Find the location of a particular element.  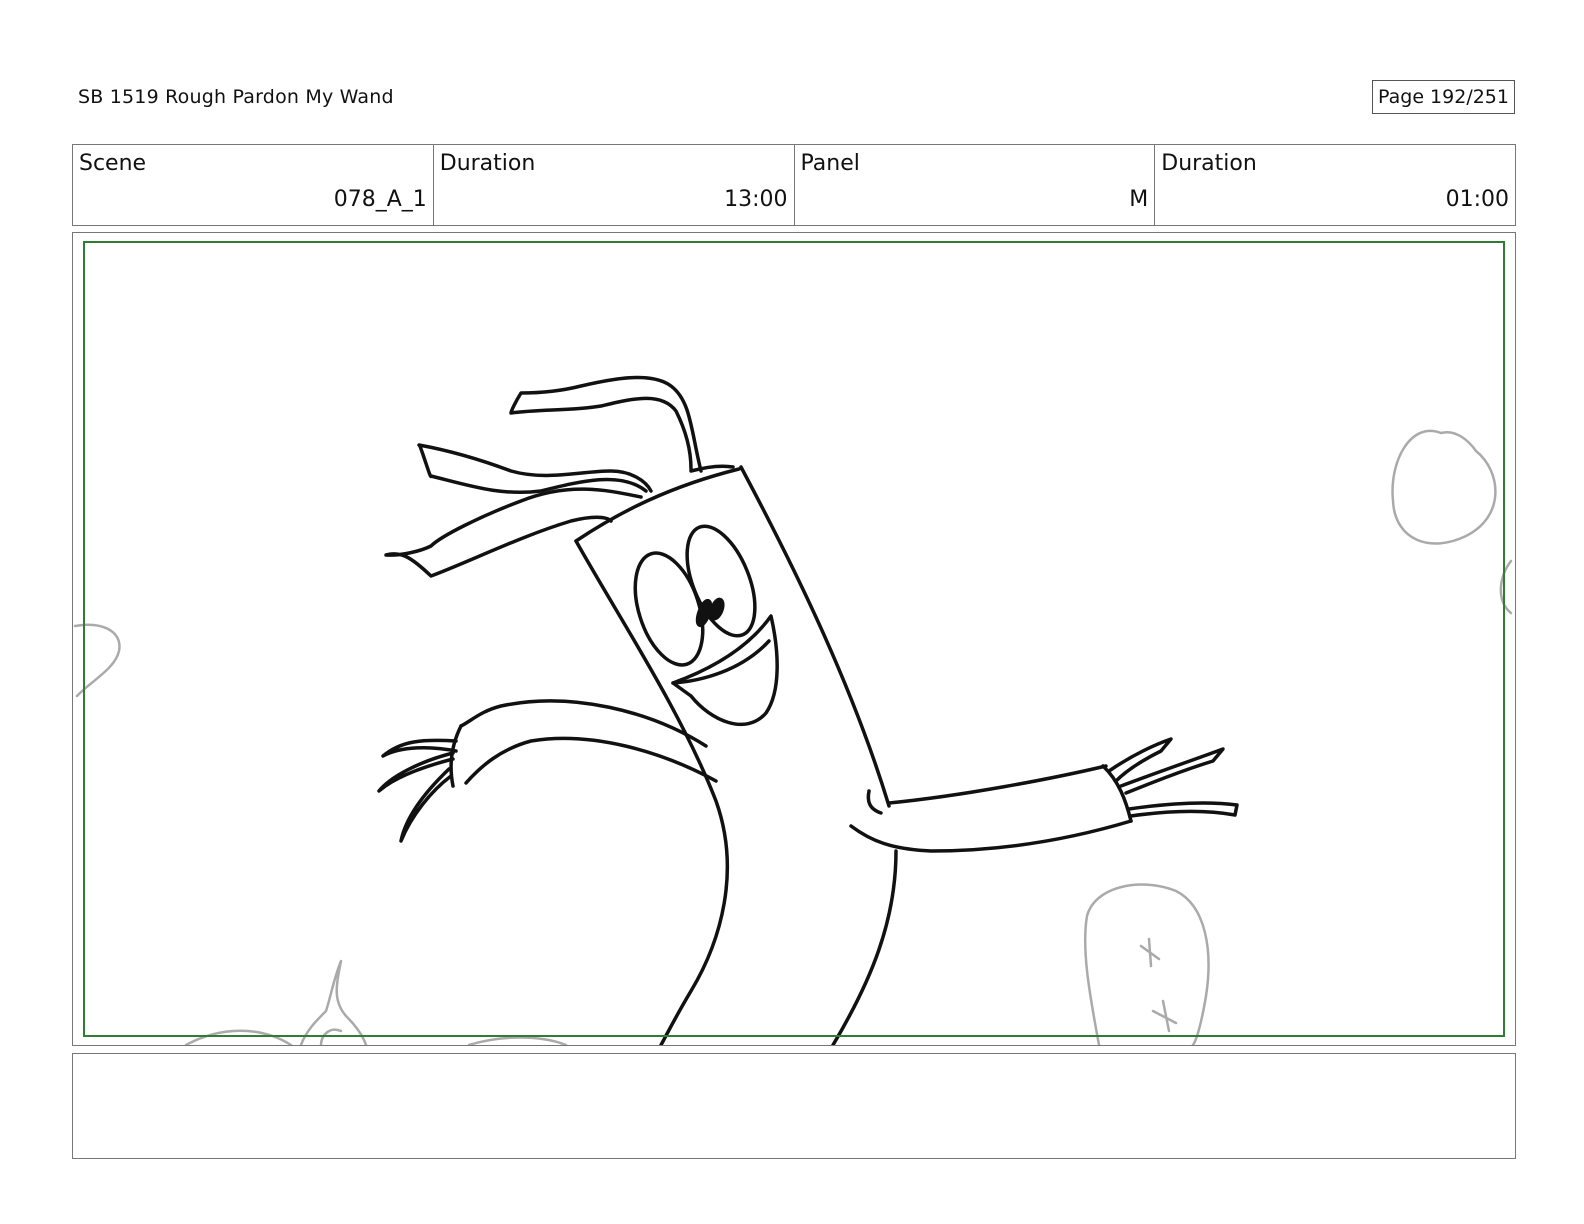

panel-notes-box is located at coordinates (794, 1106).